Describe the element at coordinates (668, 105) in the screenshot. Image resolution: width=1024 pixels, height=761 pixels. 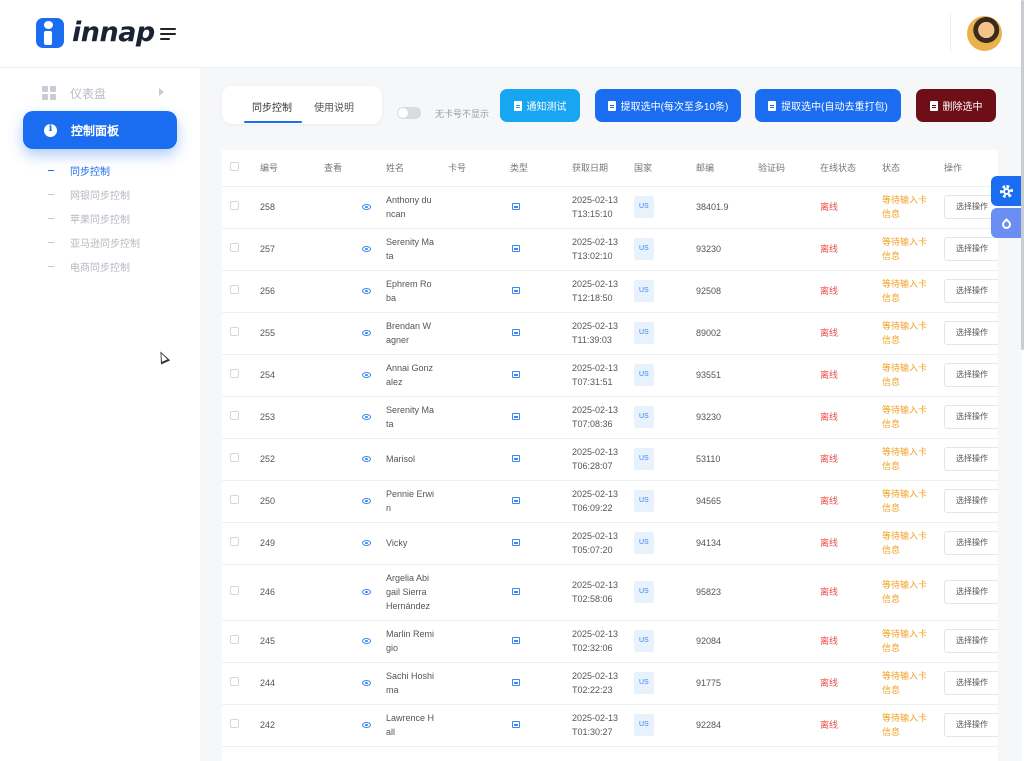
I see `extract-selected-button: 提取选中(每次至多10条)` at that location.